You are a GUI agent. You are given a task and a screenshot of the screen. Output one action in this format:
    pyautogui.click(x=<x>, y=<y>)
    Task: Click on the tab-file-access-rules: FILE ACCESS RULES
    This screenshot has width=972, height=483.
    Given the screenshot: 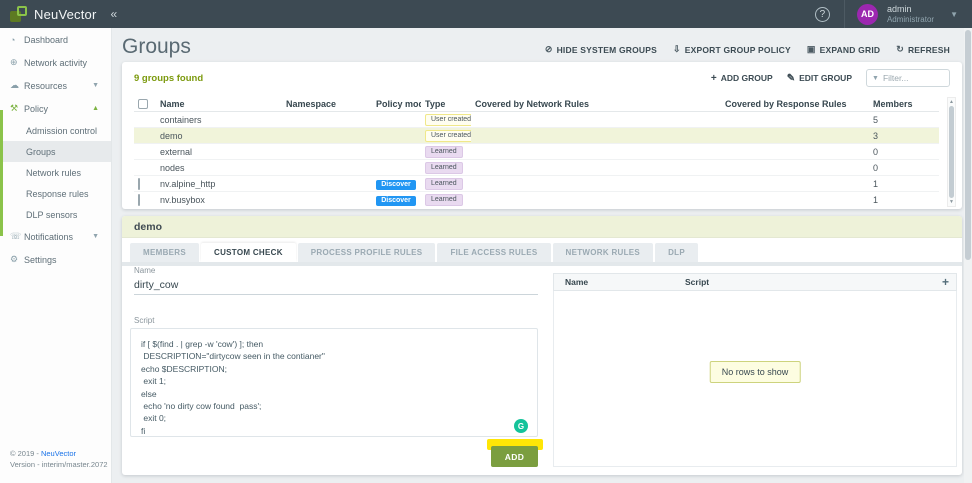 What is the action you would take?
    pyautogui.click(x=494, y=252)
    